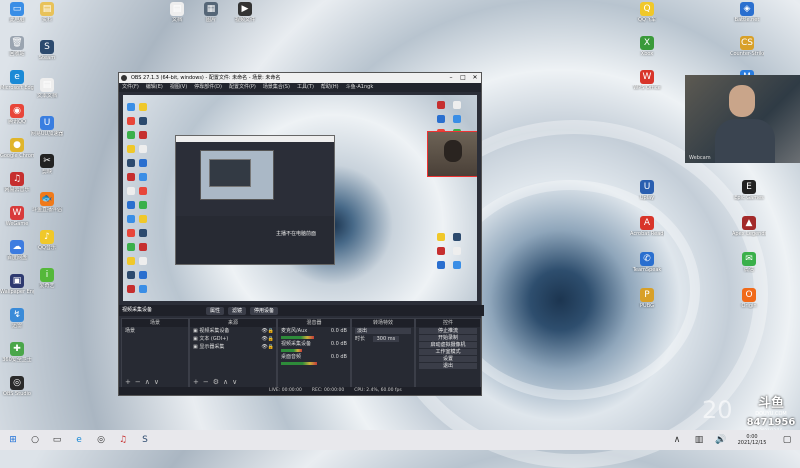  What do you see at coordinates (305, 87) in the screenshot?
I see `menu-item: 工具(T)` at bounding box center [305, 87].